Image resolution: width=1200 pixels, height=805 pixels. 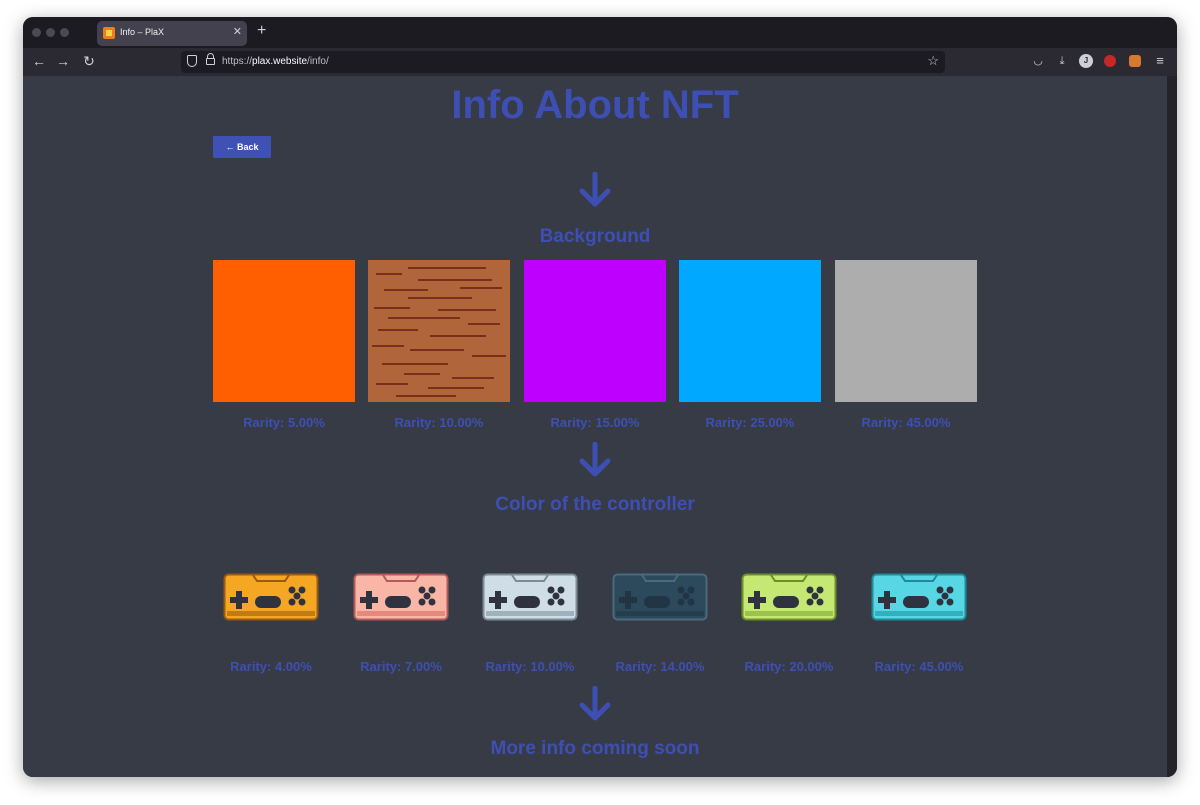 What do you see at coordinates (261, 31) in the screenshot?
I see `new-tab-icon: +` at bounding box center [261, 31].